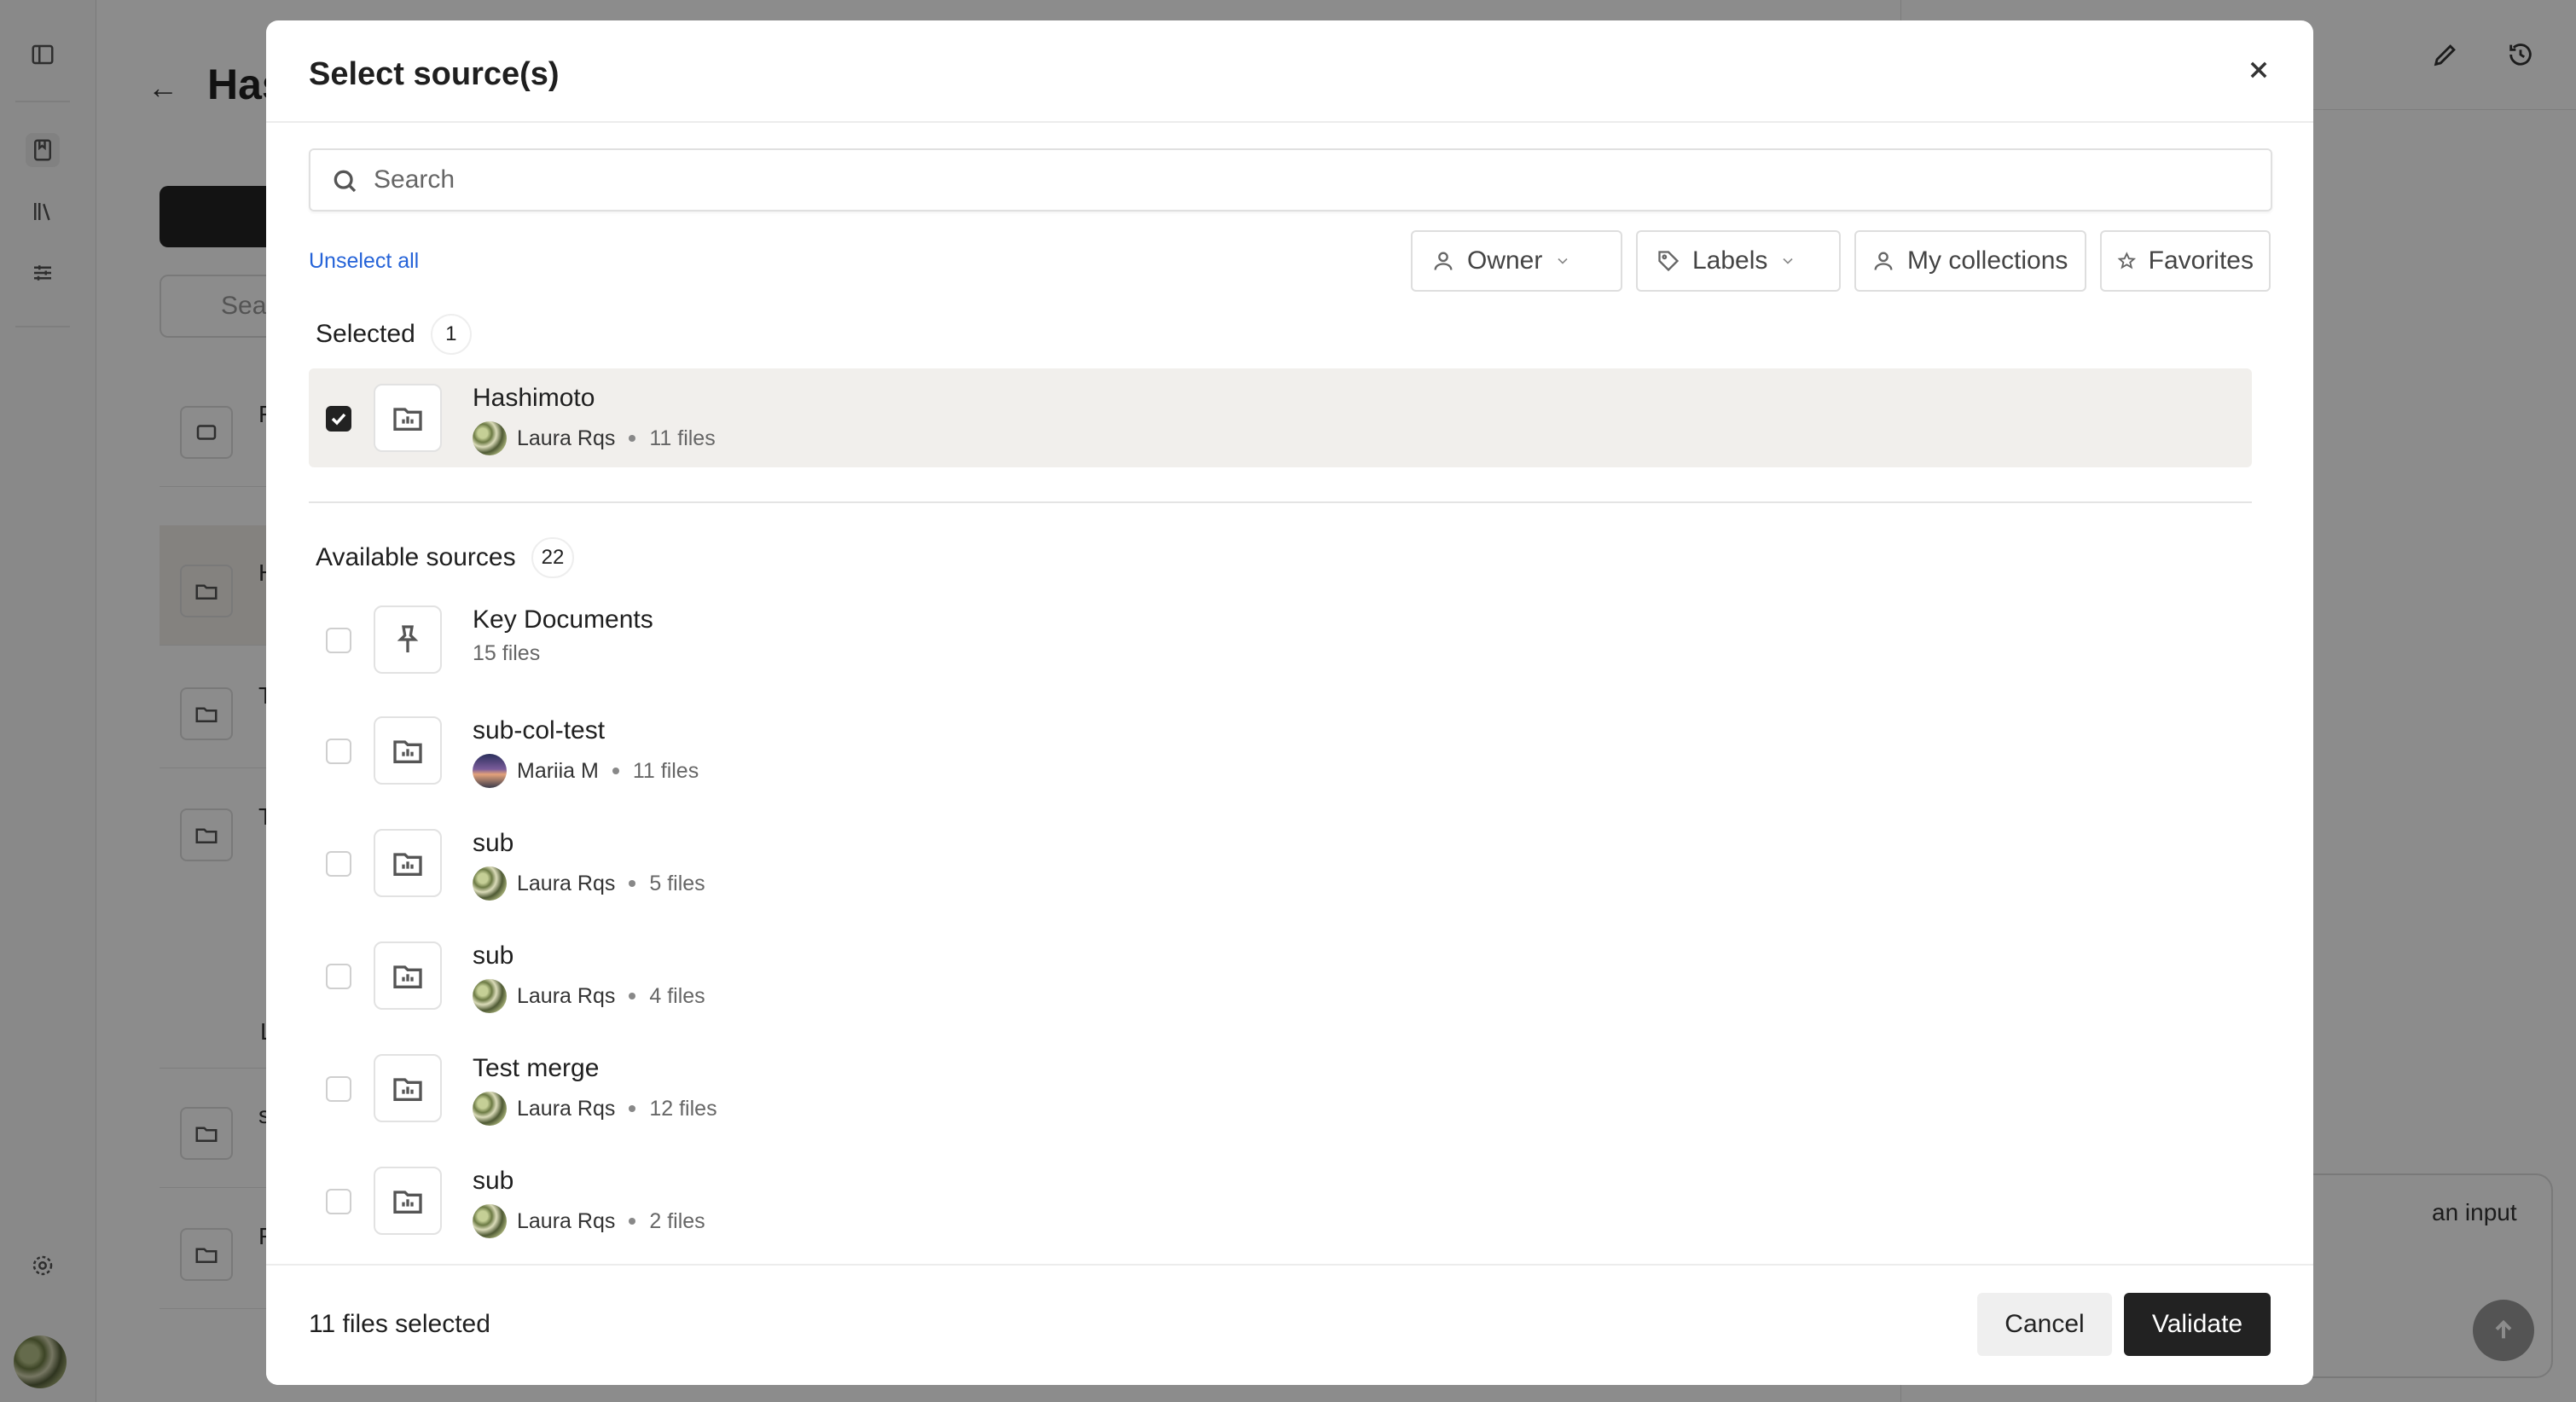 Image resolution: width=2576 pixels, height=1402 pixels. What do you see at coordinates (1280, 417) in the screenshot?
I see `source-row-selected: Hashimoto Laura Rqs 11 files` at bounding box center [1280, 417].